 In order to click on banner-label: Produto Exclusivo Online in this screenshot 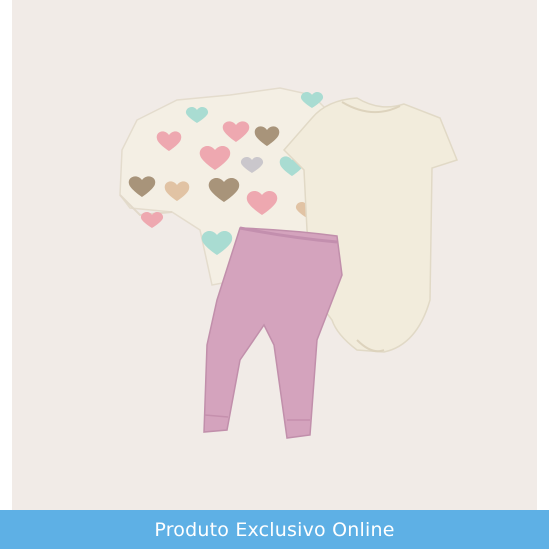, I will do `click(274, 529)`.